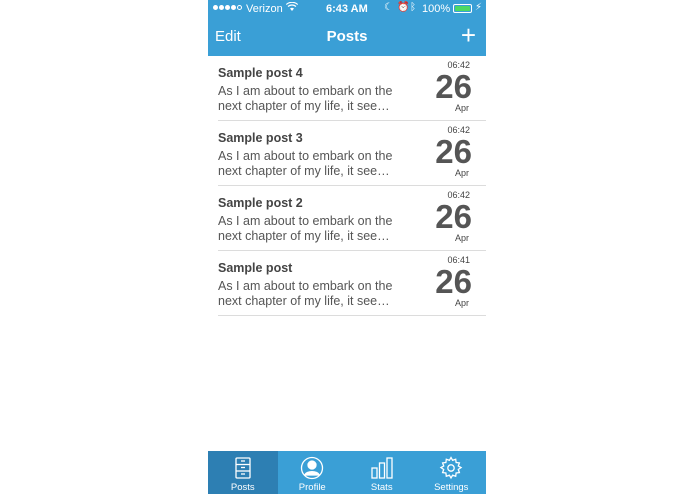  Describe the element at coordinates (468, 35) in the screenshot. I see `add-post-button: +` at that location.